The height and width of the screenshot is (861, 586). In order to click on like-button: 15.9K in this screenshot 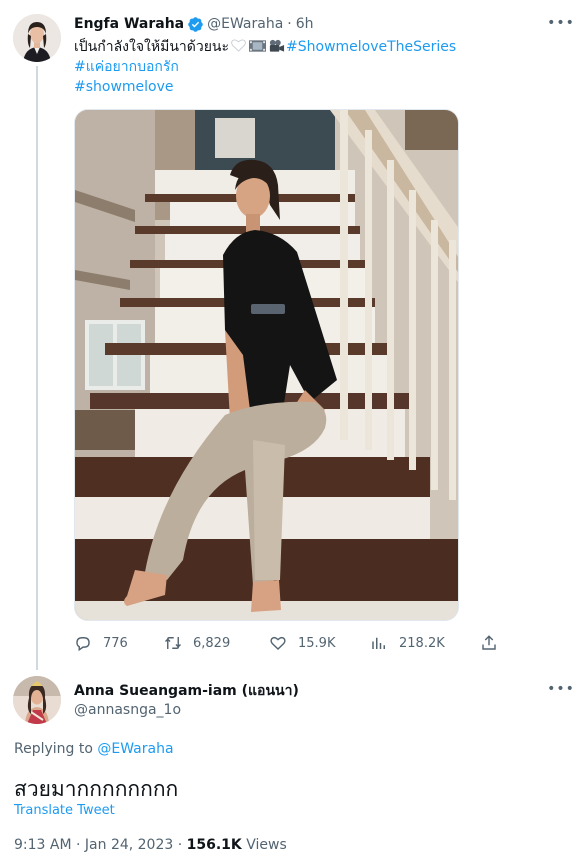, I will do `click(302, 643)`.